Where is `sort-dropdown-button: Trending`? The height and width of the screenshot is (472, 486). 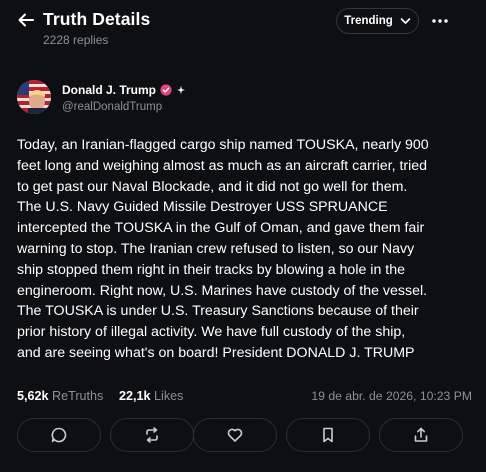 sort-dropdown-button: Trending is located at coordinates (377, 21).